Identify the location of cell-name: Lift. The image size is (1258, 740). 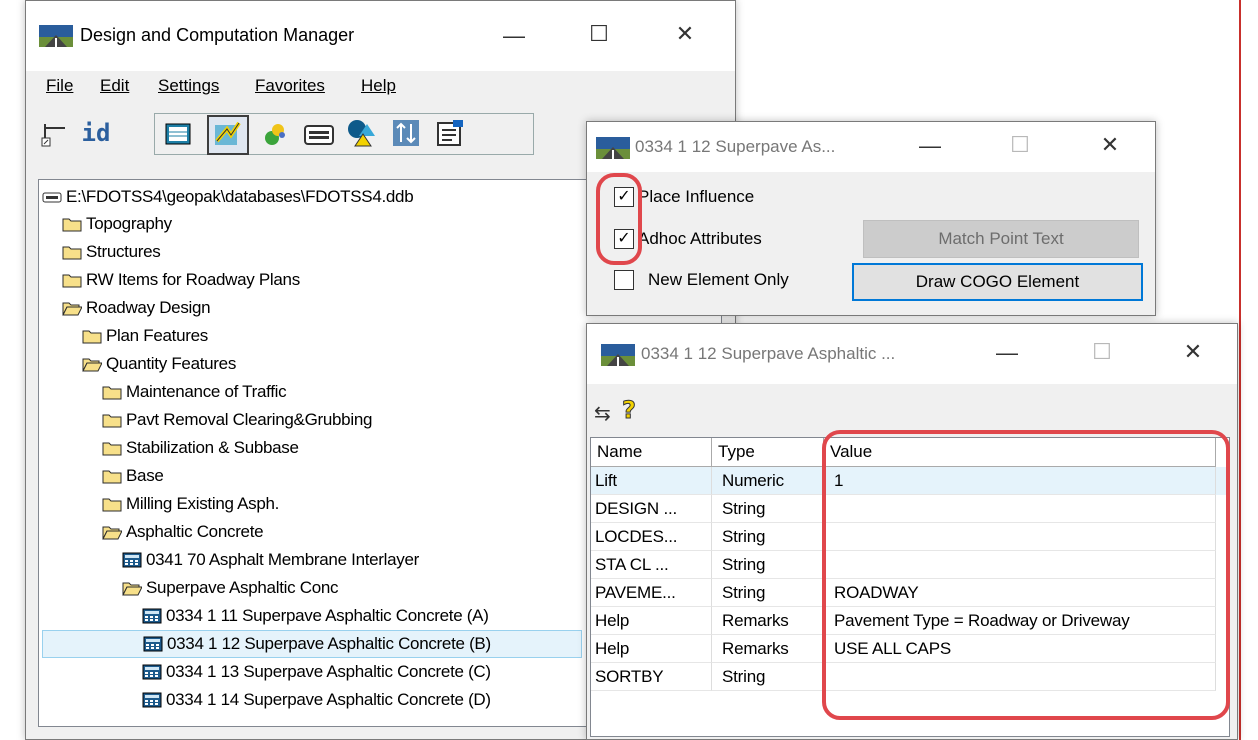
(651, 481).